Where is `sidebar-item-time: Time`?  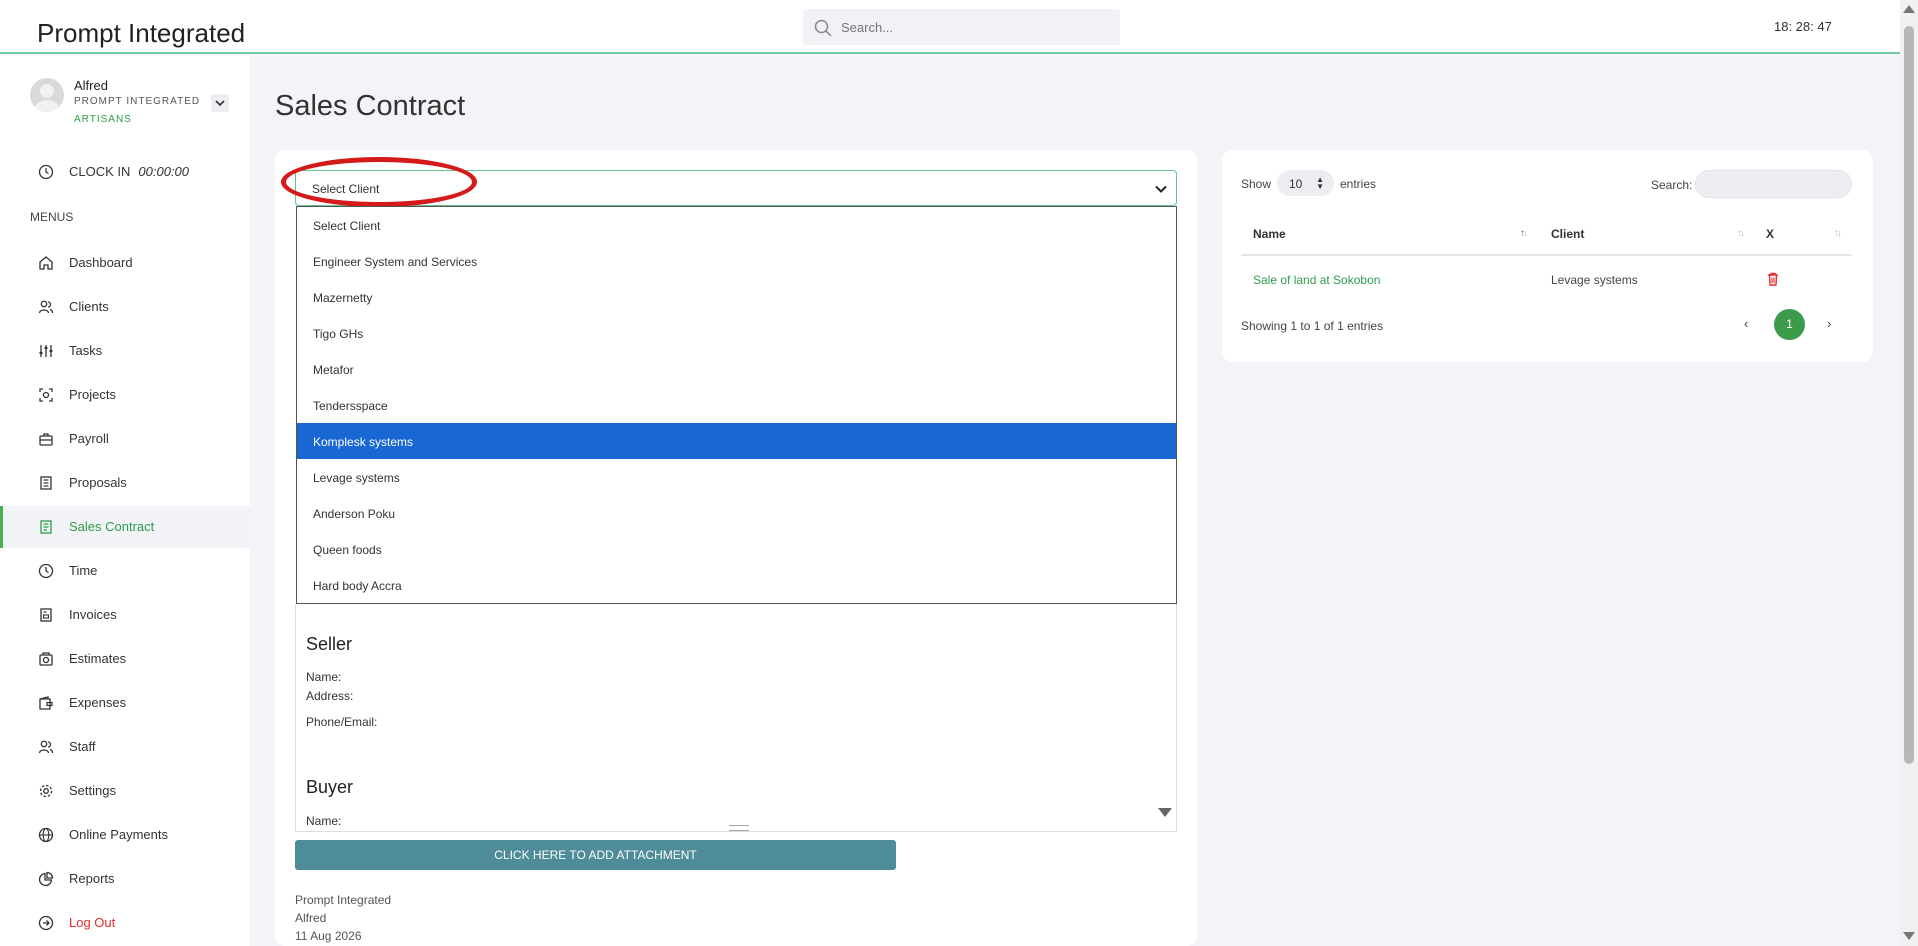
sidebar-item-time: Time is located at coordinates (125, 571).